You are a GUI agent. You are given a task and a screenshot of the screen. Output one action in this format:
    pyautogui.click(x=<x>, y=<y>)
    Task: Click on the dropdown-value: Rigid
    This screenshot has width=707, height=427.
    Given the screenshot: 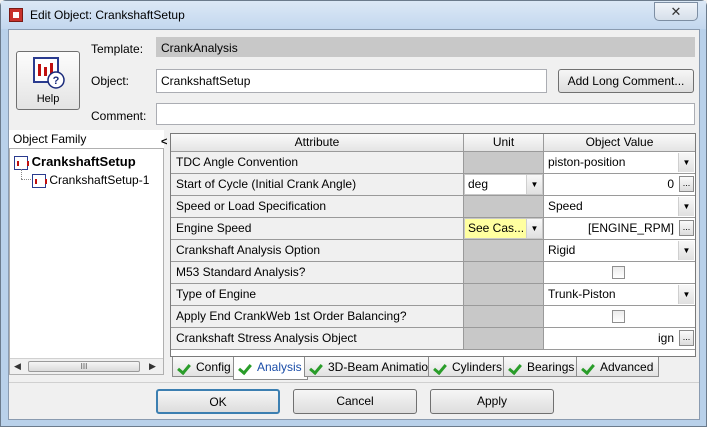 What is the action you would take?
    pyautogui.click(x=562, y=250)
    